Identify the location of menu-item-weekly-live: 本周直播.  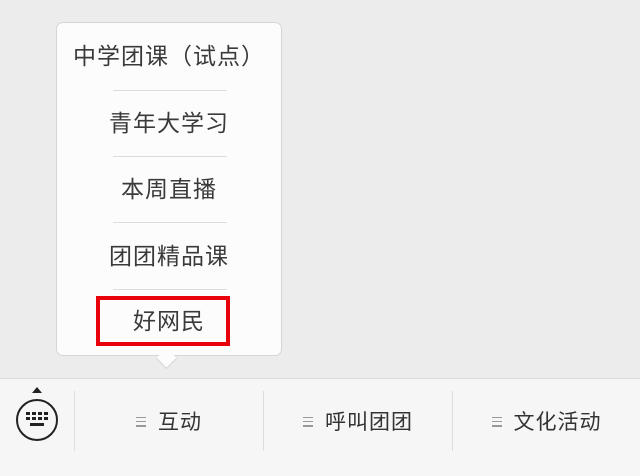
(169, 190).